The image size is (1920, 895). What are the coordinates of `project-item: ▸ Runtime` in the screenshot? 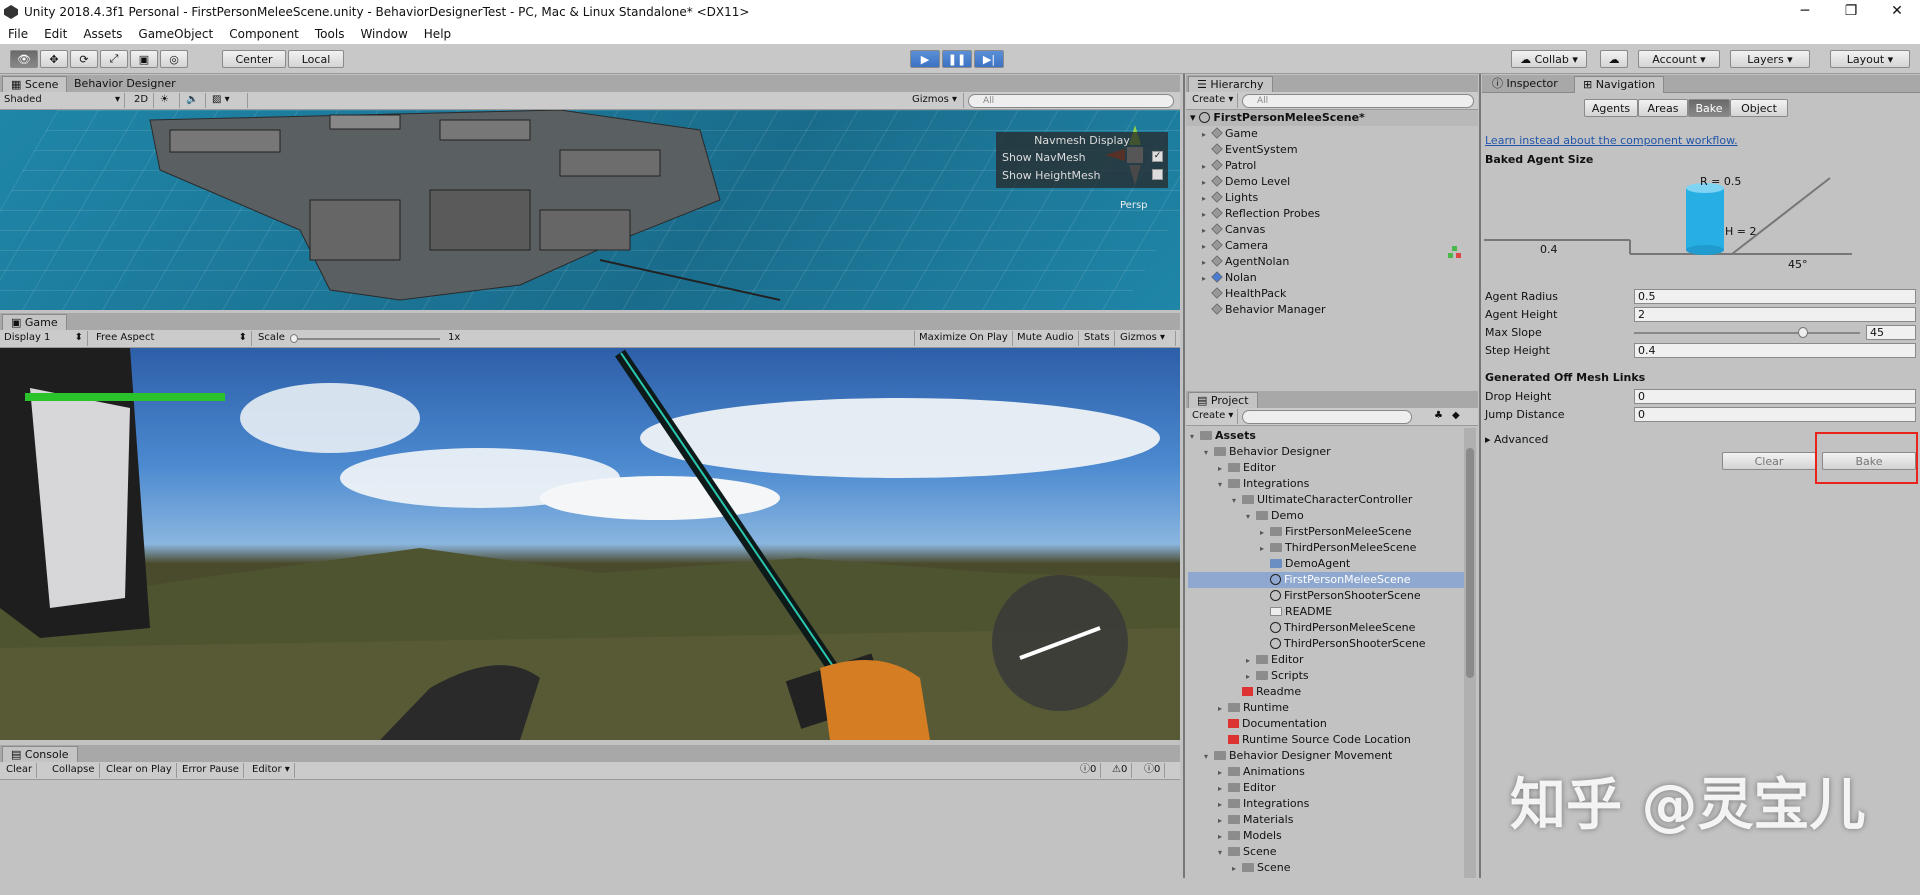 It's located at (1326, 708).